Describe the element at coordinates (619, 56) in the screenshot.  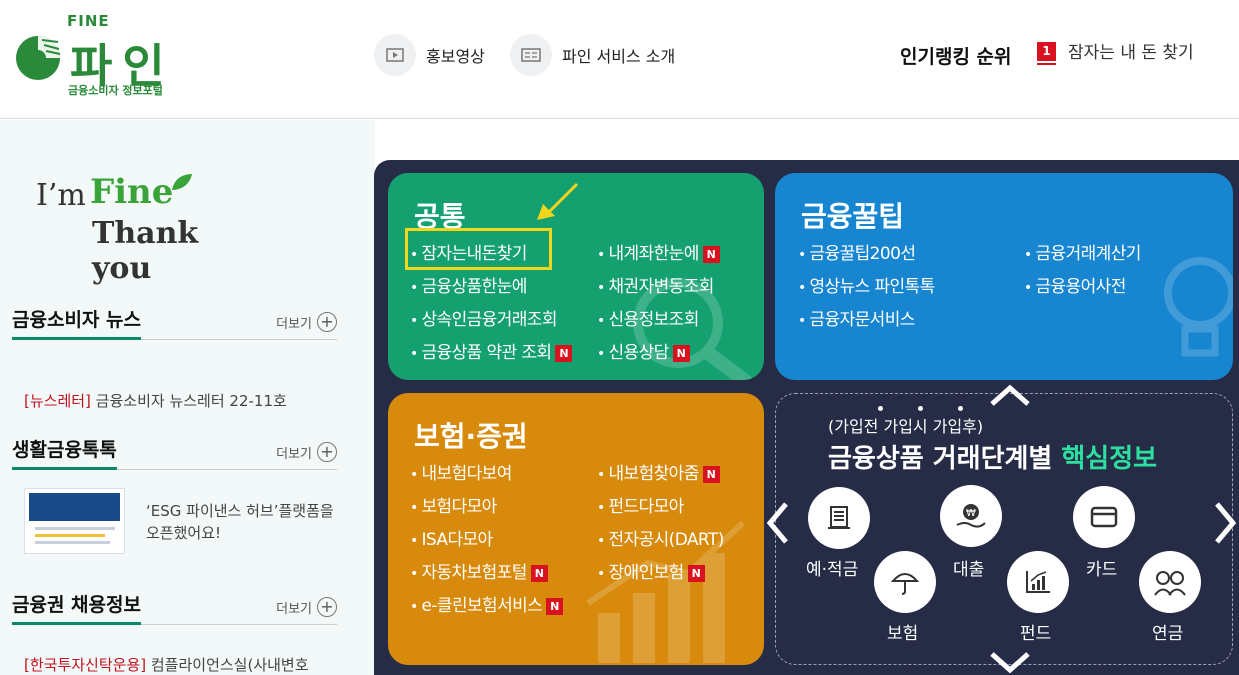
I see `service-intro-label: 파인 서비스 소개` at that location.